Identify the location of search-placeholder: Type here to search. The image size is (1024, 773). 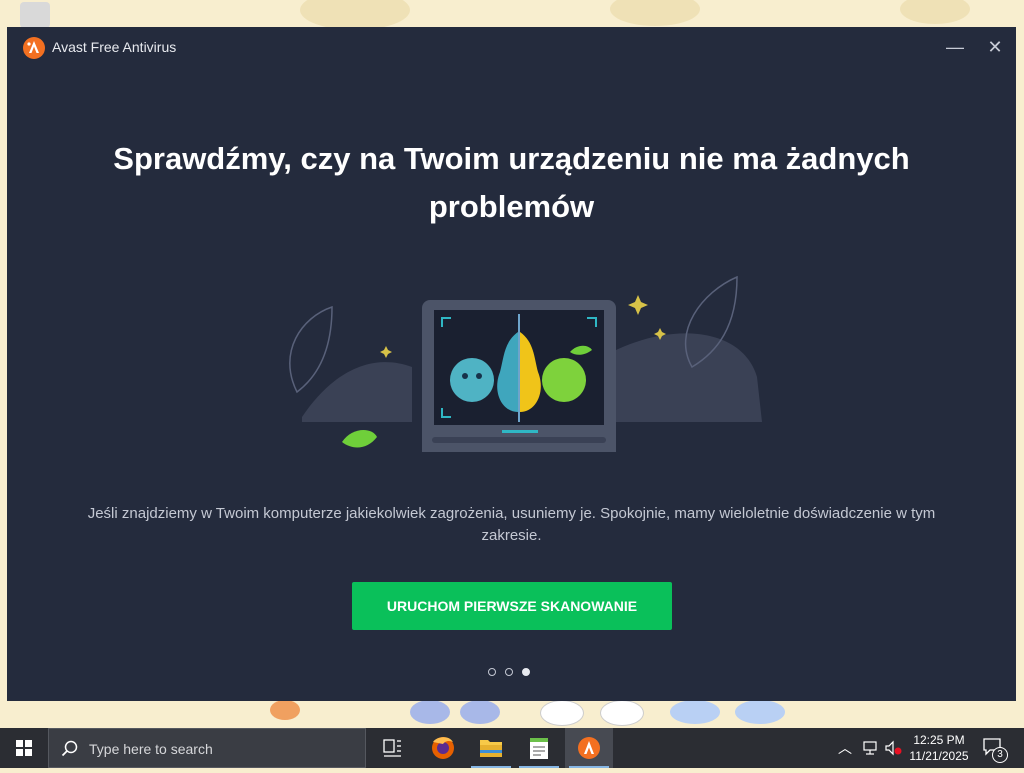
(151, 749).